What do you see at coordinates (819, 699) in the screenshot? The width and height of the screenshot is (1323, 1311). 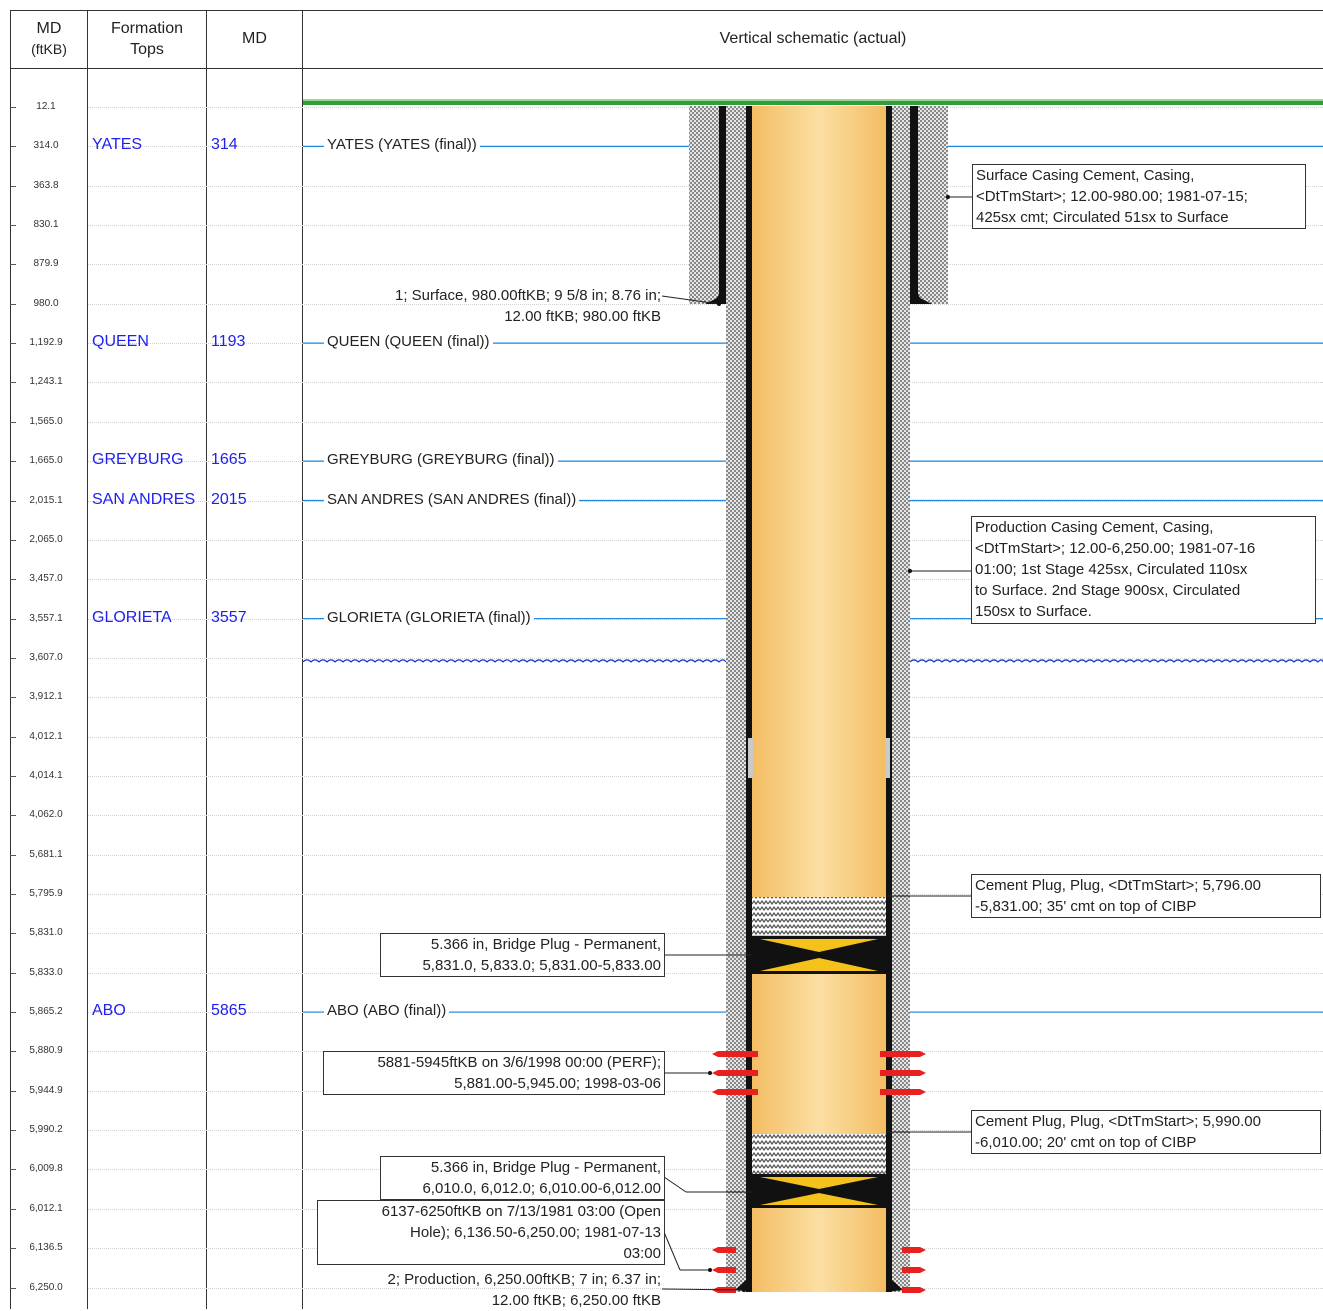 I see `wellbore-interior` at bounding box center [819, 699].